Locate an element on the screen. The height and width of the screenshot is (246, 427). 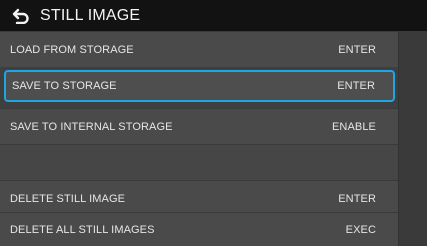
menu-item-label: DELETE STILL IMAGE is located at coordinates (68, 198).